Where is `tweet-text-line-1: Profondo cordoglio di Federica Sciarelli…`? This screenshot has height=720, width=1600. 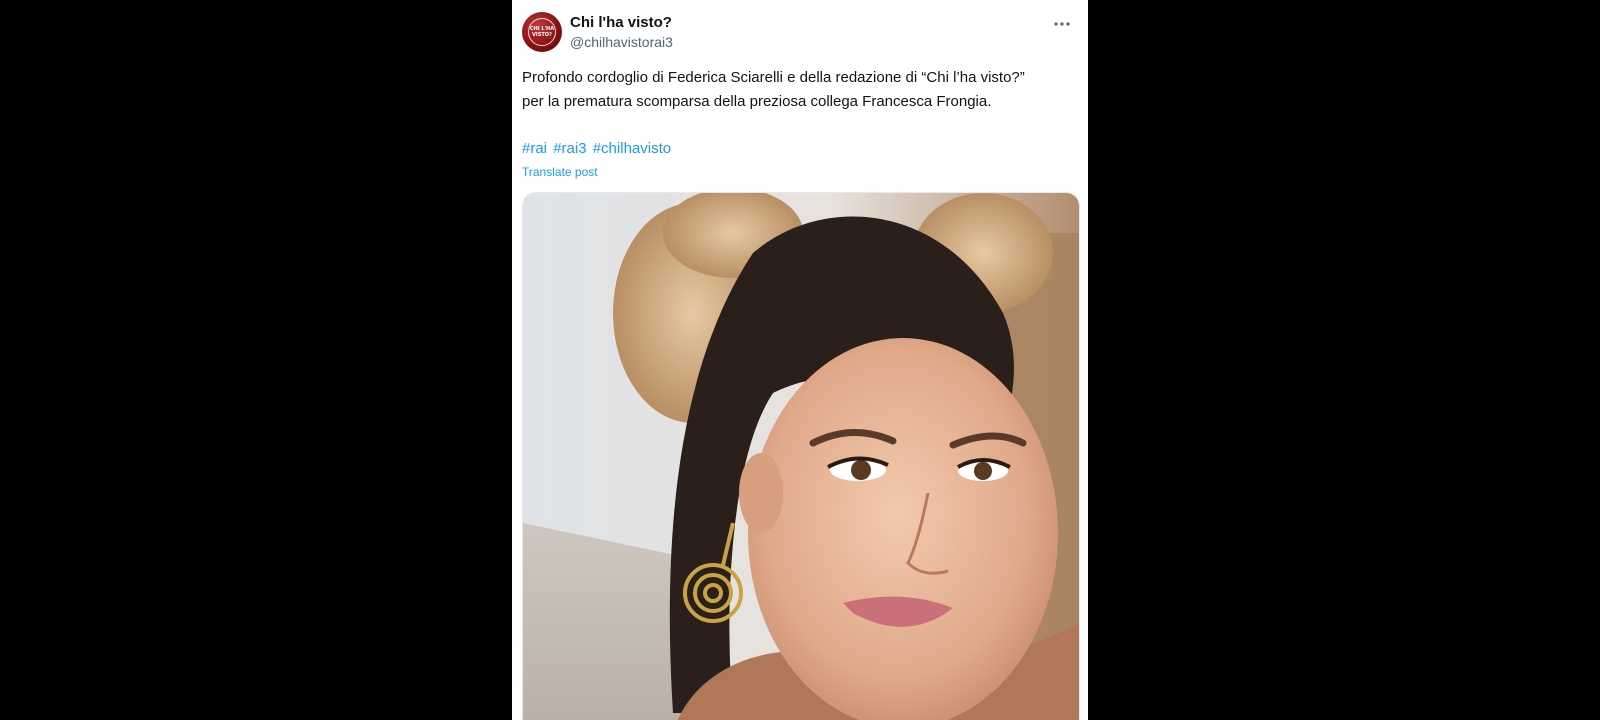 tweet-text-line-1: Profondo cordoglio di Federica Sciarelli… is located at coordinates (773, 77).